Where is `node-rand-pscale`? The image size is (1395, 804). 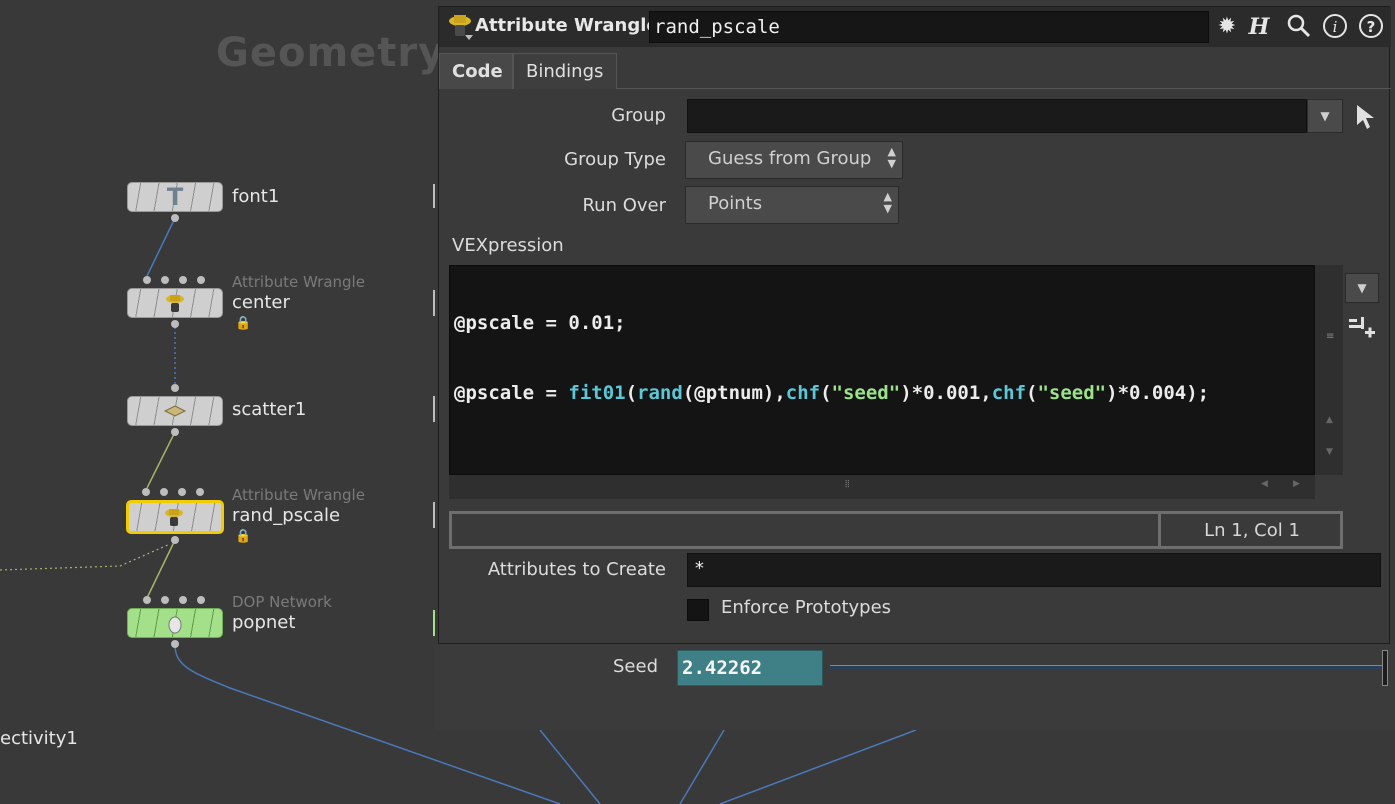 node-rand-pscale is located at coordinates (175, 516).